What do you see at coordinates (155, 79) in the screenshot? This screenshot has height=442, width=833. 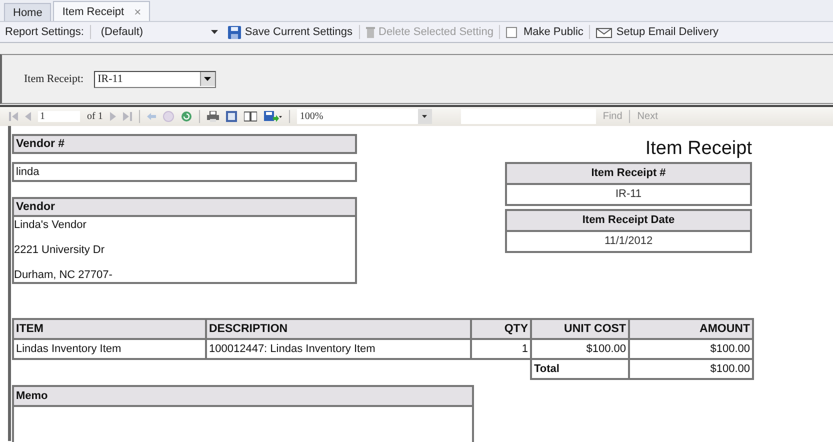 I see `parameter-dropdown: IR-11` at bounding box center [155, 79].